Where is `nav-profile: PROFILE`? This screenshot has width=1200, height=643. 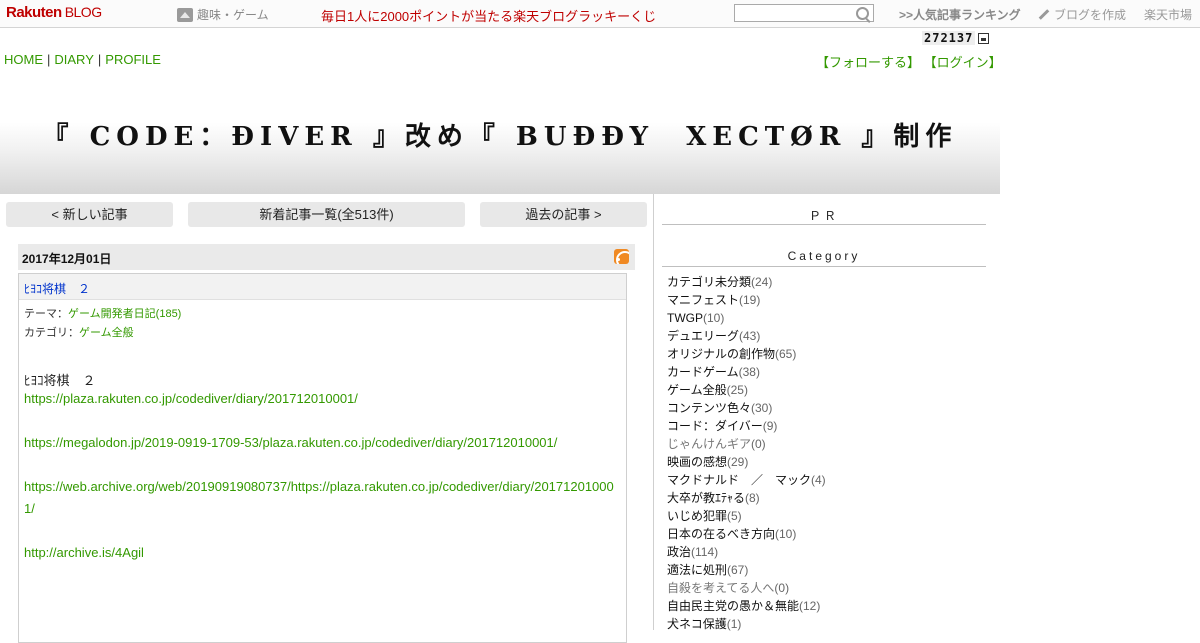
nav-profile: PROFILE is located at coordinates (133, 59).